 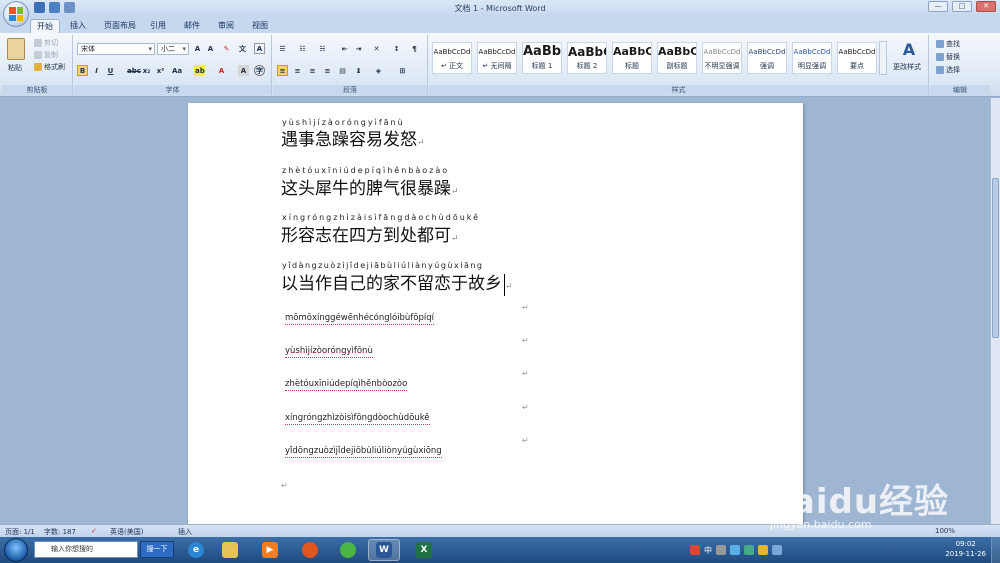 What do you see at coordinates (358, 70) in the screenshot?
I see `line-spacing-icon: ↨` at bounding box center [358, 70].